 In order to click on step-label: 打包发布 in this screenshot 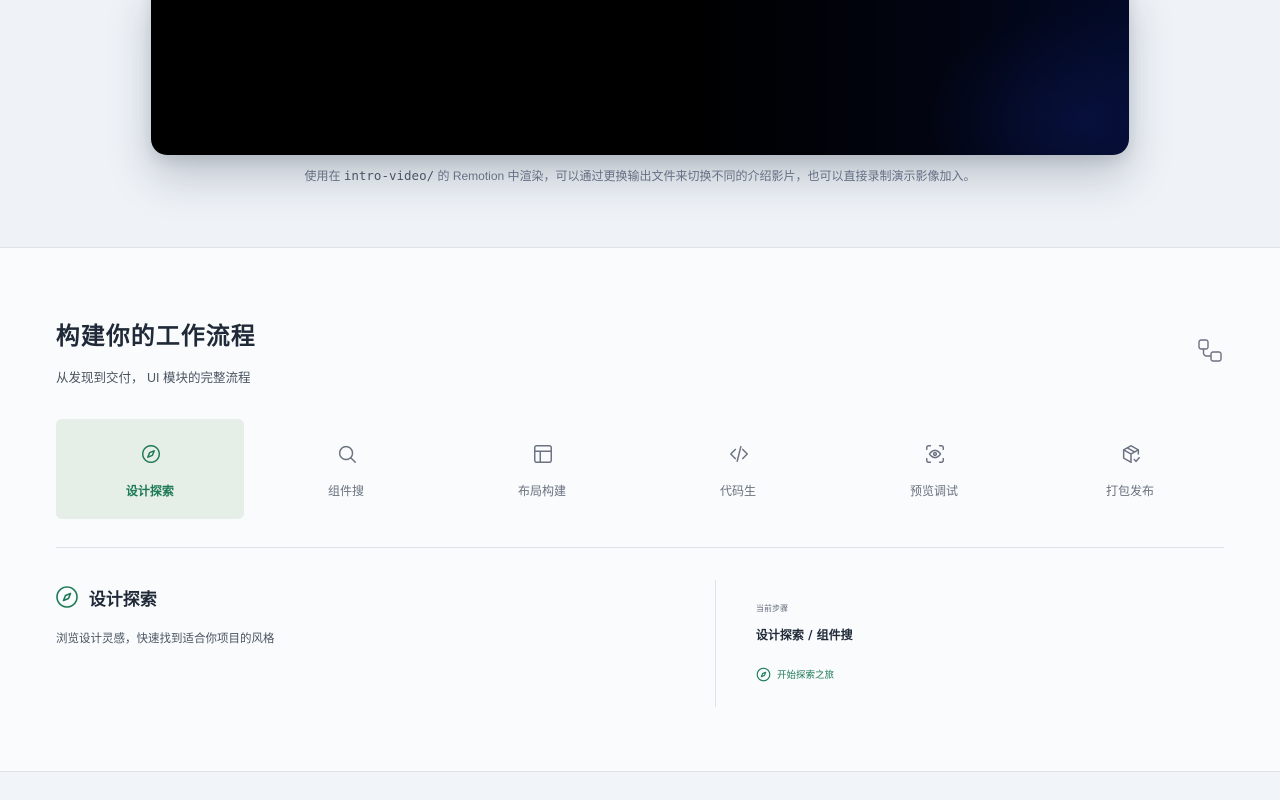, I will do `click(1129, 491)`.